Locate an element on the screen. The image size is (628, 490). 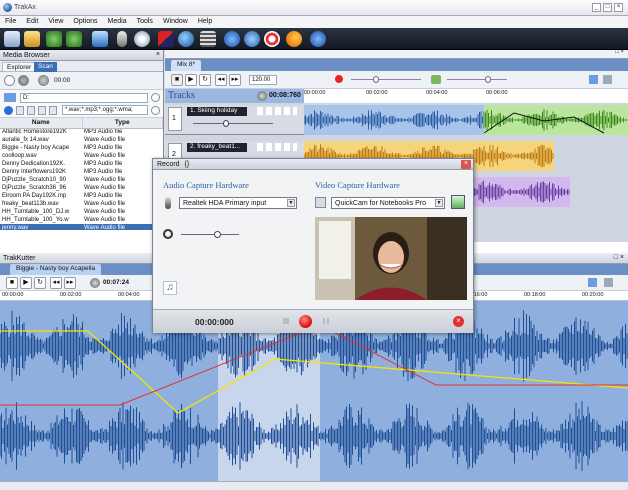
record-level-thumb is located at coordinates (217, 234).